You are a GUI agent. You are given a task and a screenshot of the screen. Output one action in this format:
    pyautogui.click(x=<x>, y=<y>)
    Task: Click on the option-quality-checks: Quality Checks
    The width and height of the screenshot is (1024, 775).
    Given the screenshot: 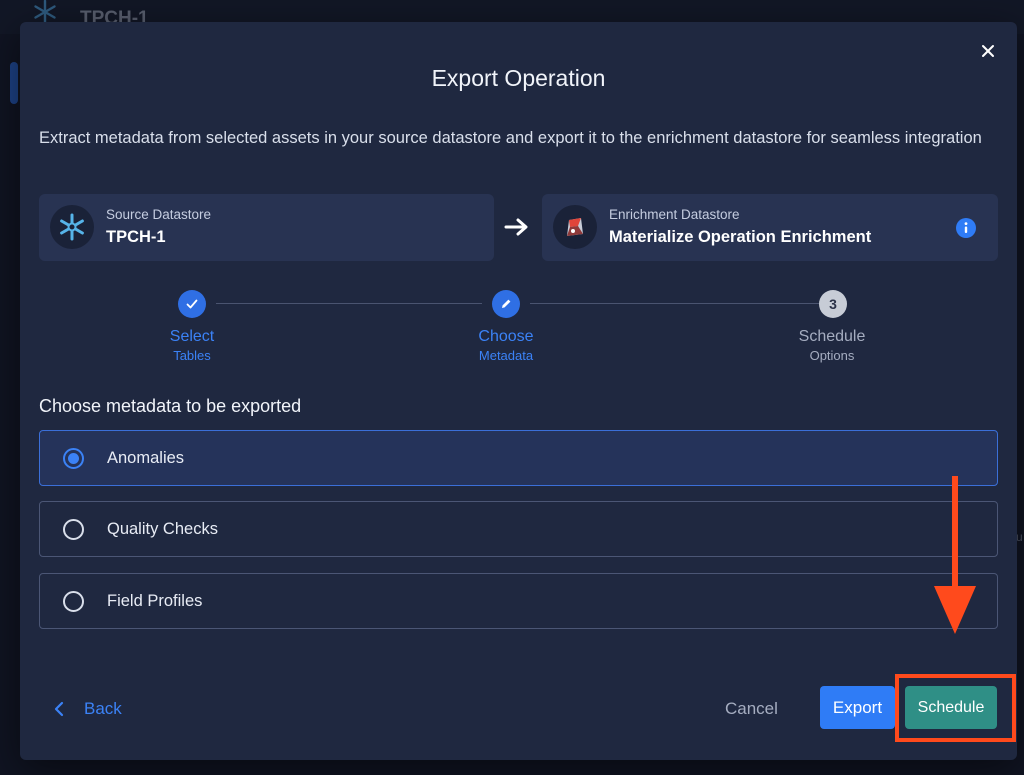 What is the action you would take?
    pyautogui.click(x=518, y=529)
    